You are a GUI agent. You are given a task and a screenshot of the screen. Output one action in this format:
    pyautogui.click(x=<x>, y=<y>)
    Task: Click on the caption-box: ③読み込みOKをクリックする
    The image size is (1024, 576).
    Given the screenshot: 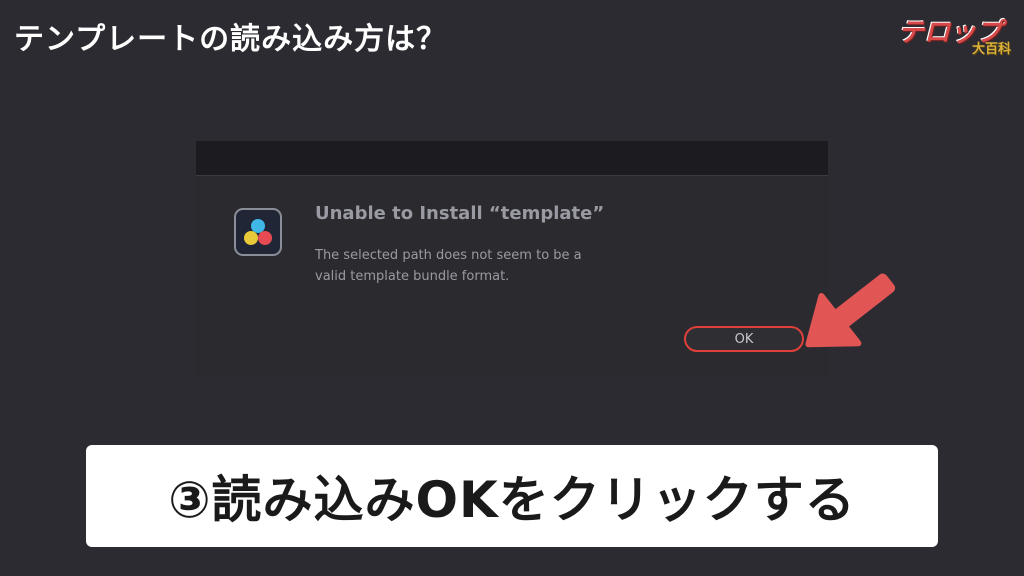 What is the action you would take?
    pyautogui.click(x=512, y=496)
    